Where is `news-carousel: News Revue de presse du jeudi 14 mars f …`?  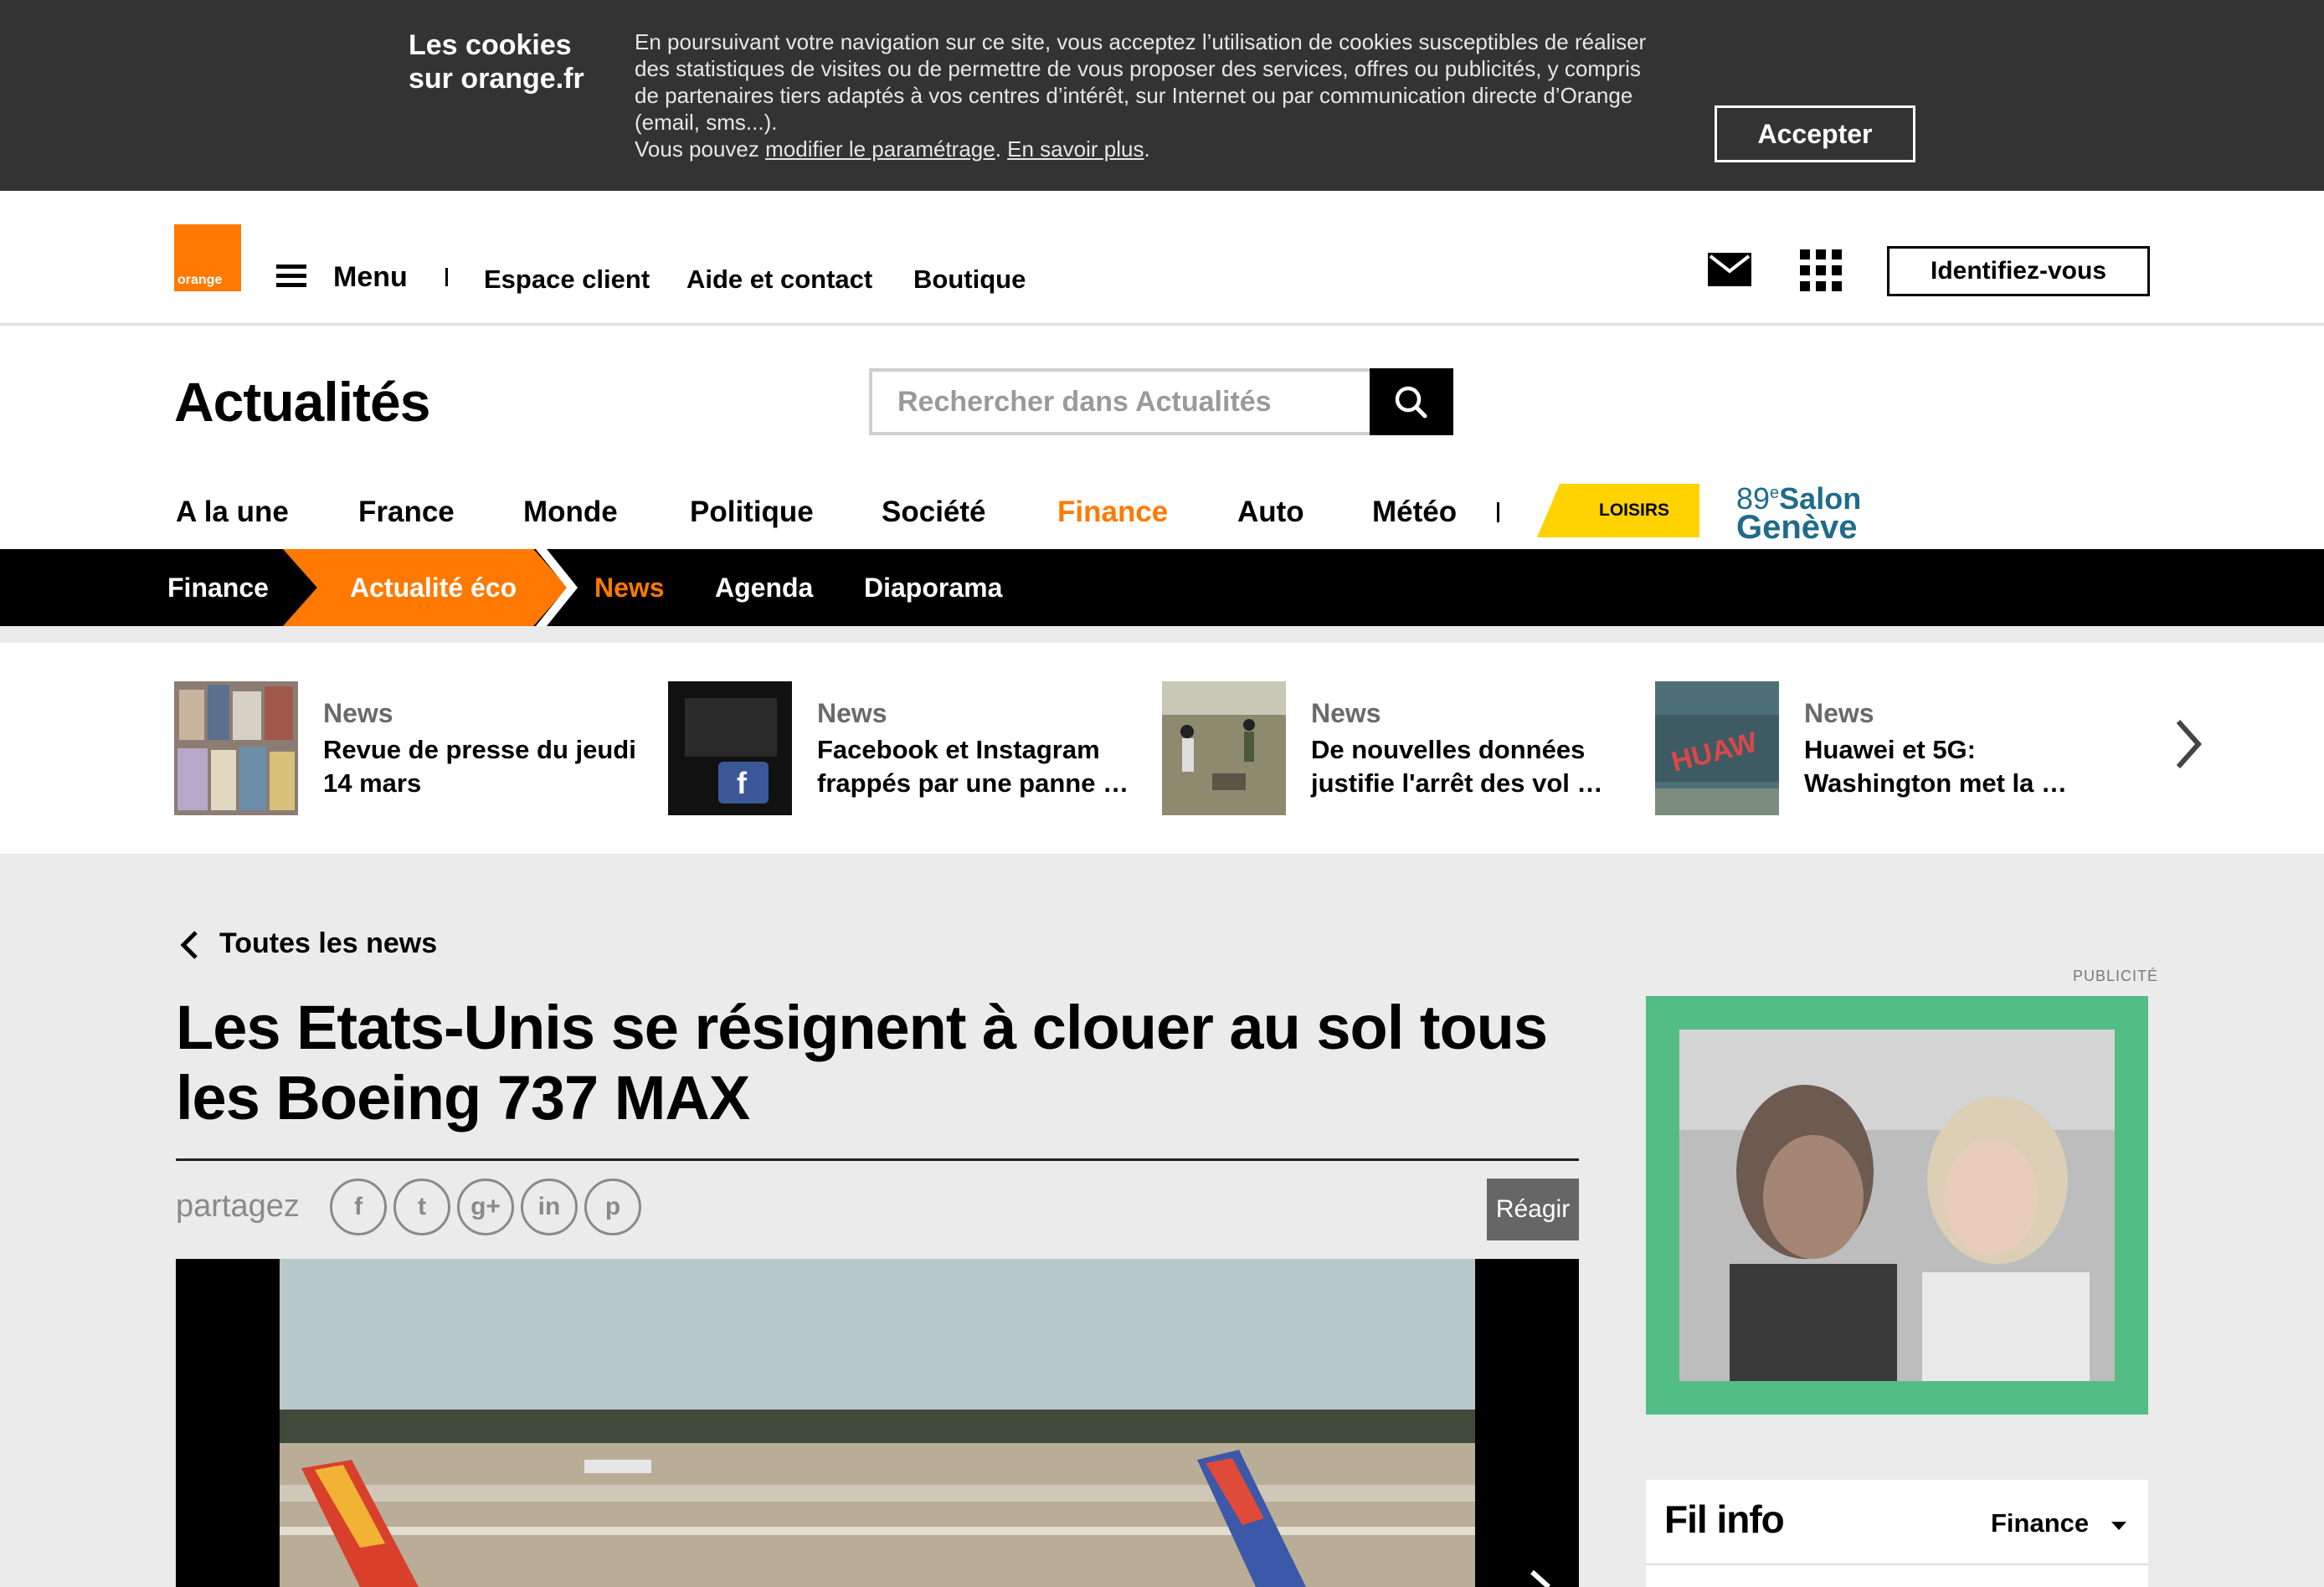
news-carousel: News Revue de presse du jeudi 14 mars f … is located at coordinates (1162, 749).